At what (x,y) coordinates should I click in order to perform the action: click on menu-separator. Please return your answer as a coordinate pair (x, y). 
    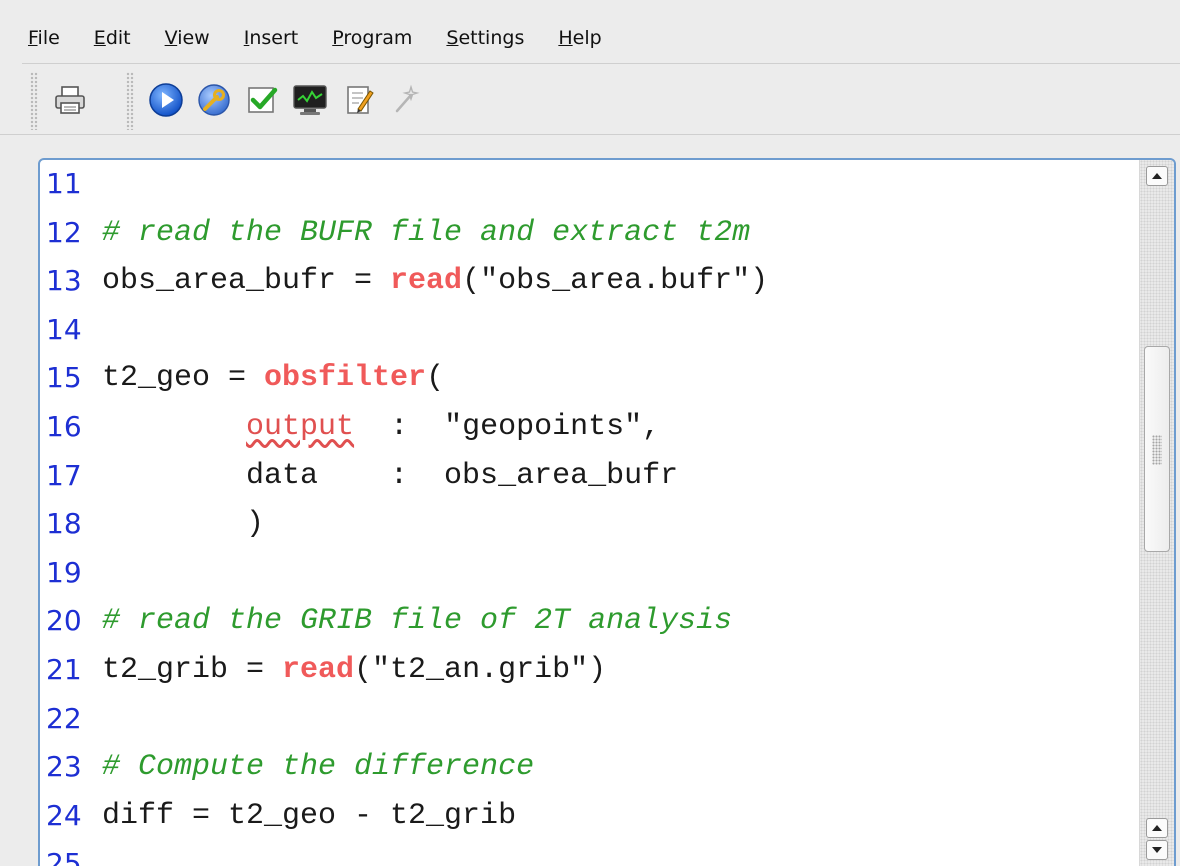
    Looking at the image, I should click on (601, 63).